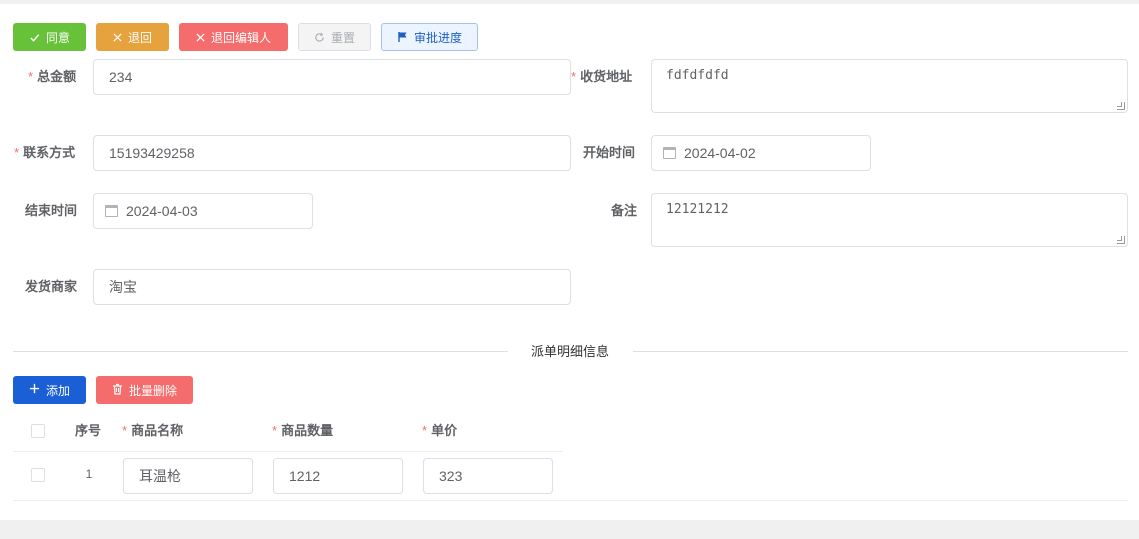 Image resolution: width=1139 pixels, height=539 pixels. I want to click on approval-progress-label: 审批进度, so click(437, 37).